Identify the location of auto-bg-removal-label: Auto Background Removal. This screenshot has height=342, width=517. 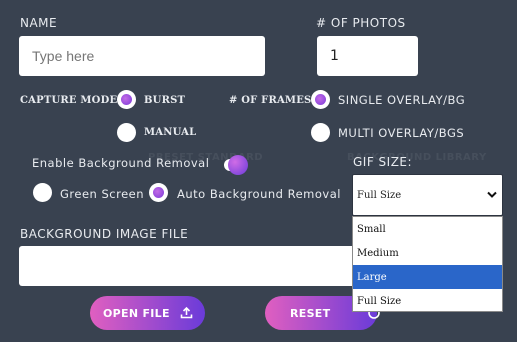
(259, 194).